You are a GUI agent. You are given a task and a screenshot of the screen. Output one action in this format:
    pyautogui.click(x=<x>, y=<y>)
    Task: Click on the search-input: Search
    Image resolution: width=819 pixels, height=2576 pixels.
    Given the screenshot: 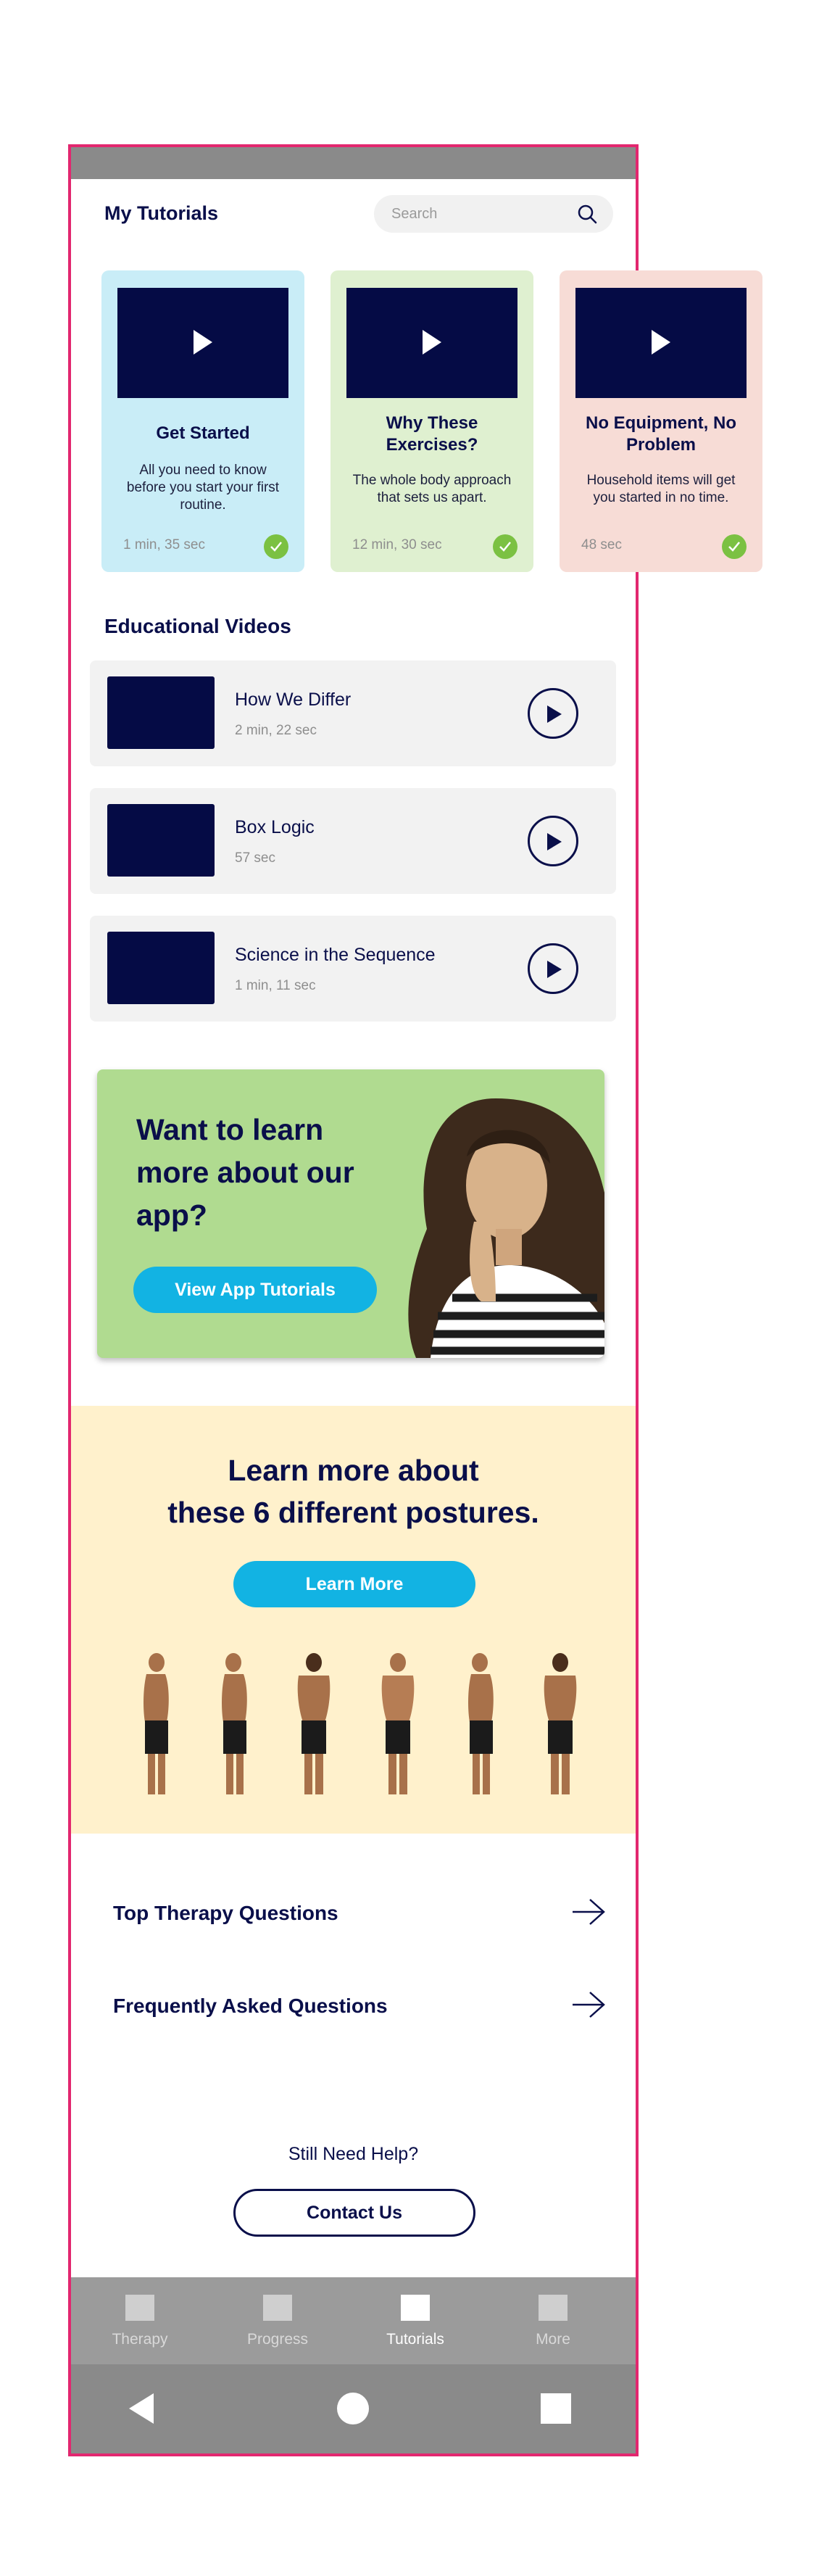 What is the action you would take?
    pyautogui.click(x=494, y=214)
    